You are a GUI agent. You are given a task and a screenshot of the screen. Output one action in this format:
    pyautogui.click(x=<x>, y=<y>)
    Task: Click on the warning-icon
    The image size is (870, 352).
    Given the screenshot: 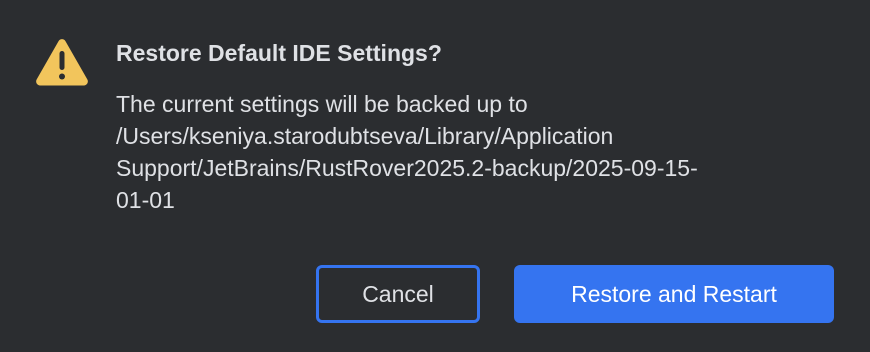 What is the action you would take?
    pyautogui.click(x=62, y=62)
    